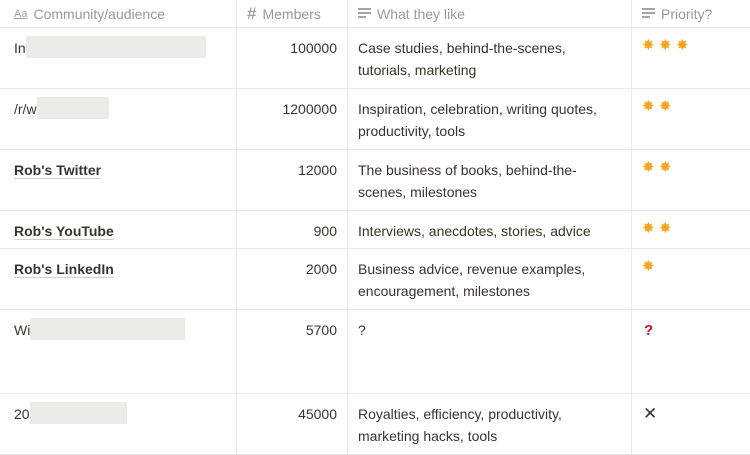 The height and width of the screenshot is (455, 750). Describe the element at coordinates (21, 13) in the screenshot. I see `text-property-icon: Aa` at that location.